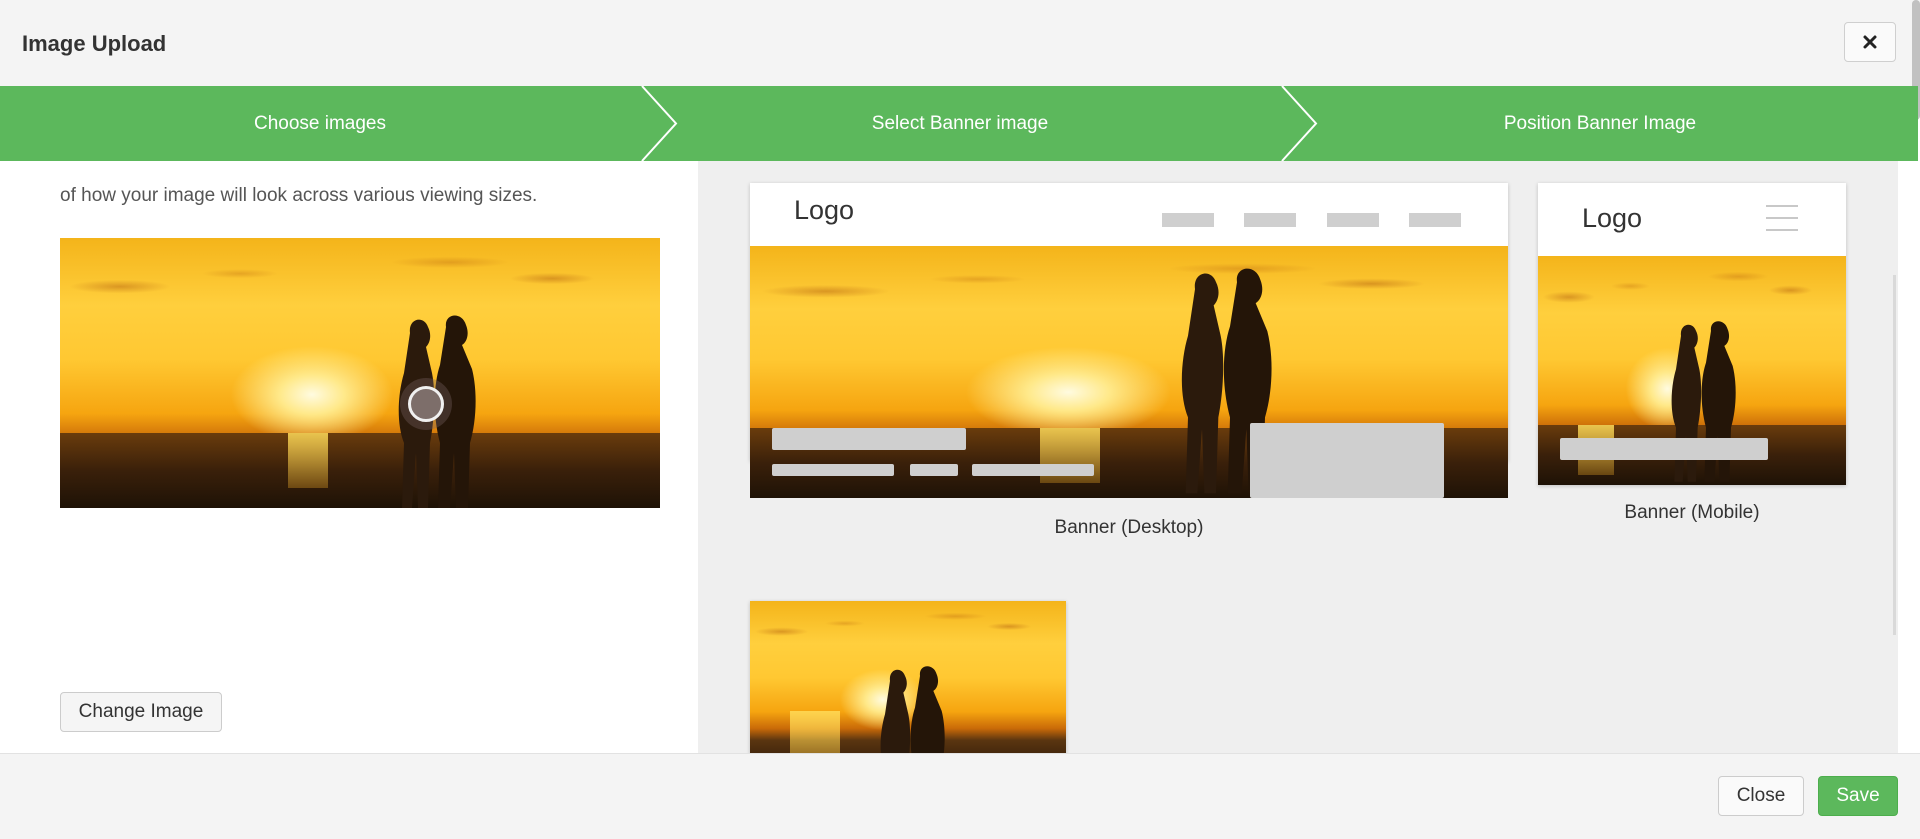  I want to click on mobile-logo: Logo, so click(1612, 218).